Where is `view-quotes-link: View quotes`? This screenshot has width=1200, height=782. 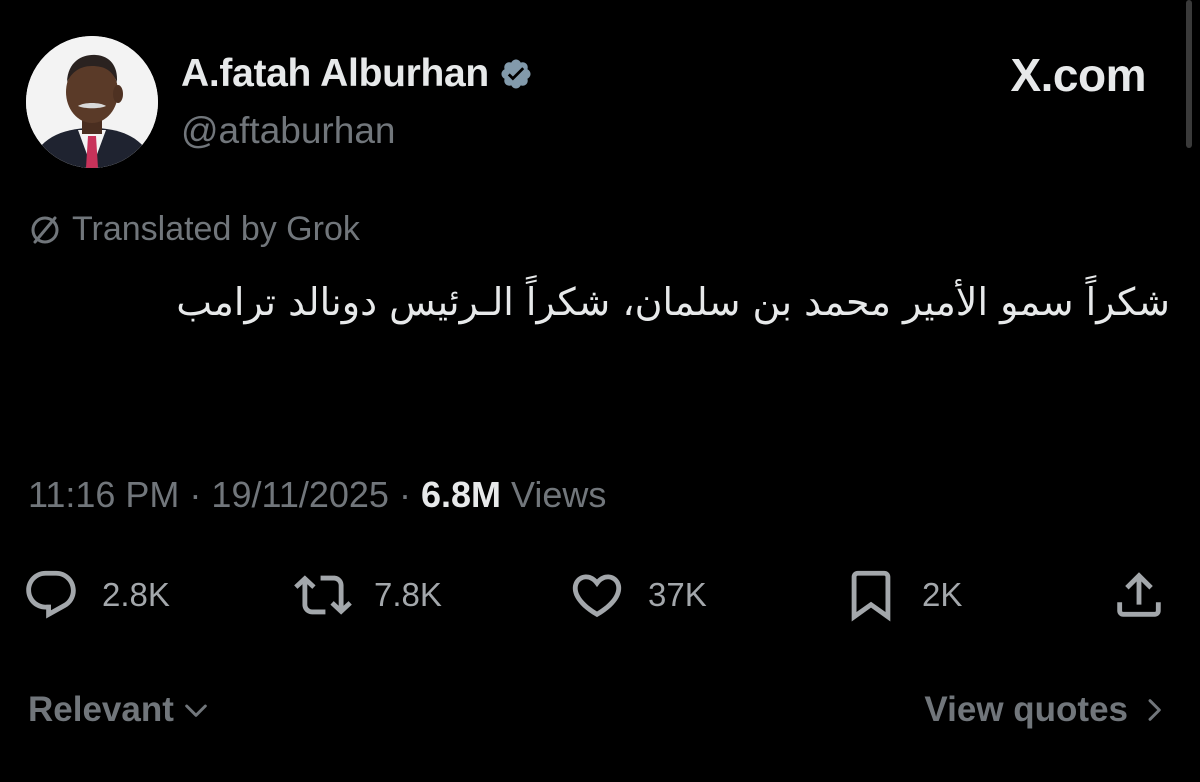 view-quotes-link: View quotes is located at coordinates (1047, 710).